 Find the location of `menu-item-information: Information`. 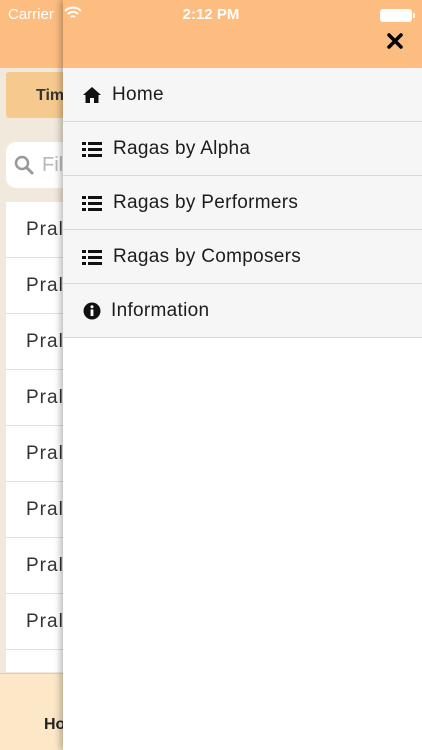

menu-item-information: Information is located at coordinates (242, 311).